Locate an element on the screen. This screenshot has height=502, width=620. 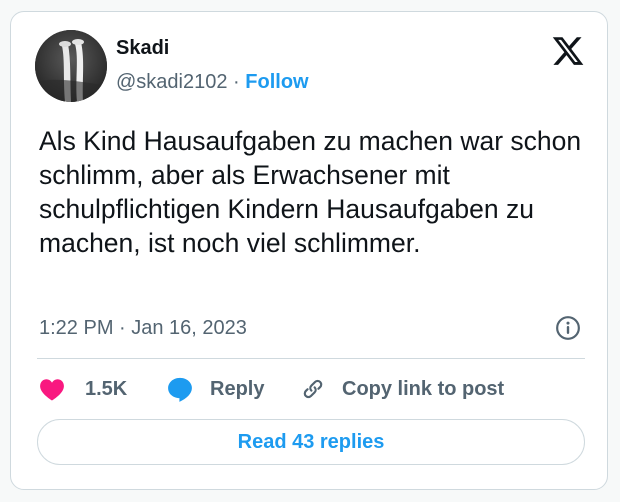
like-button: 1.5K is located at coordinates (83, 389).